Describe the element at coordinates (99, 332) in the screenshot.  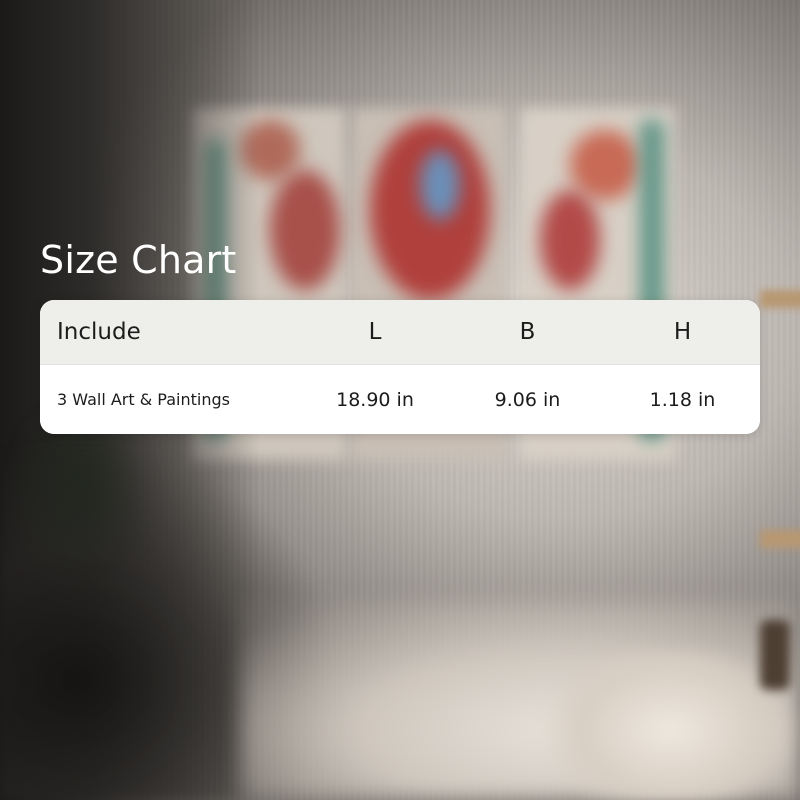
I see `header-include: Include` at that location.